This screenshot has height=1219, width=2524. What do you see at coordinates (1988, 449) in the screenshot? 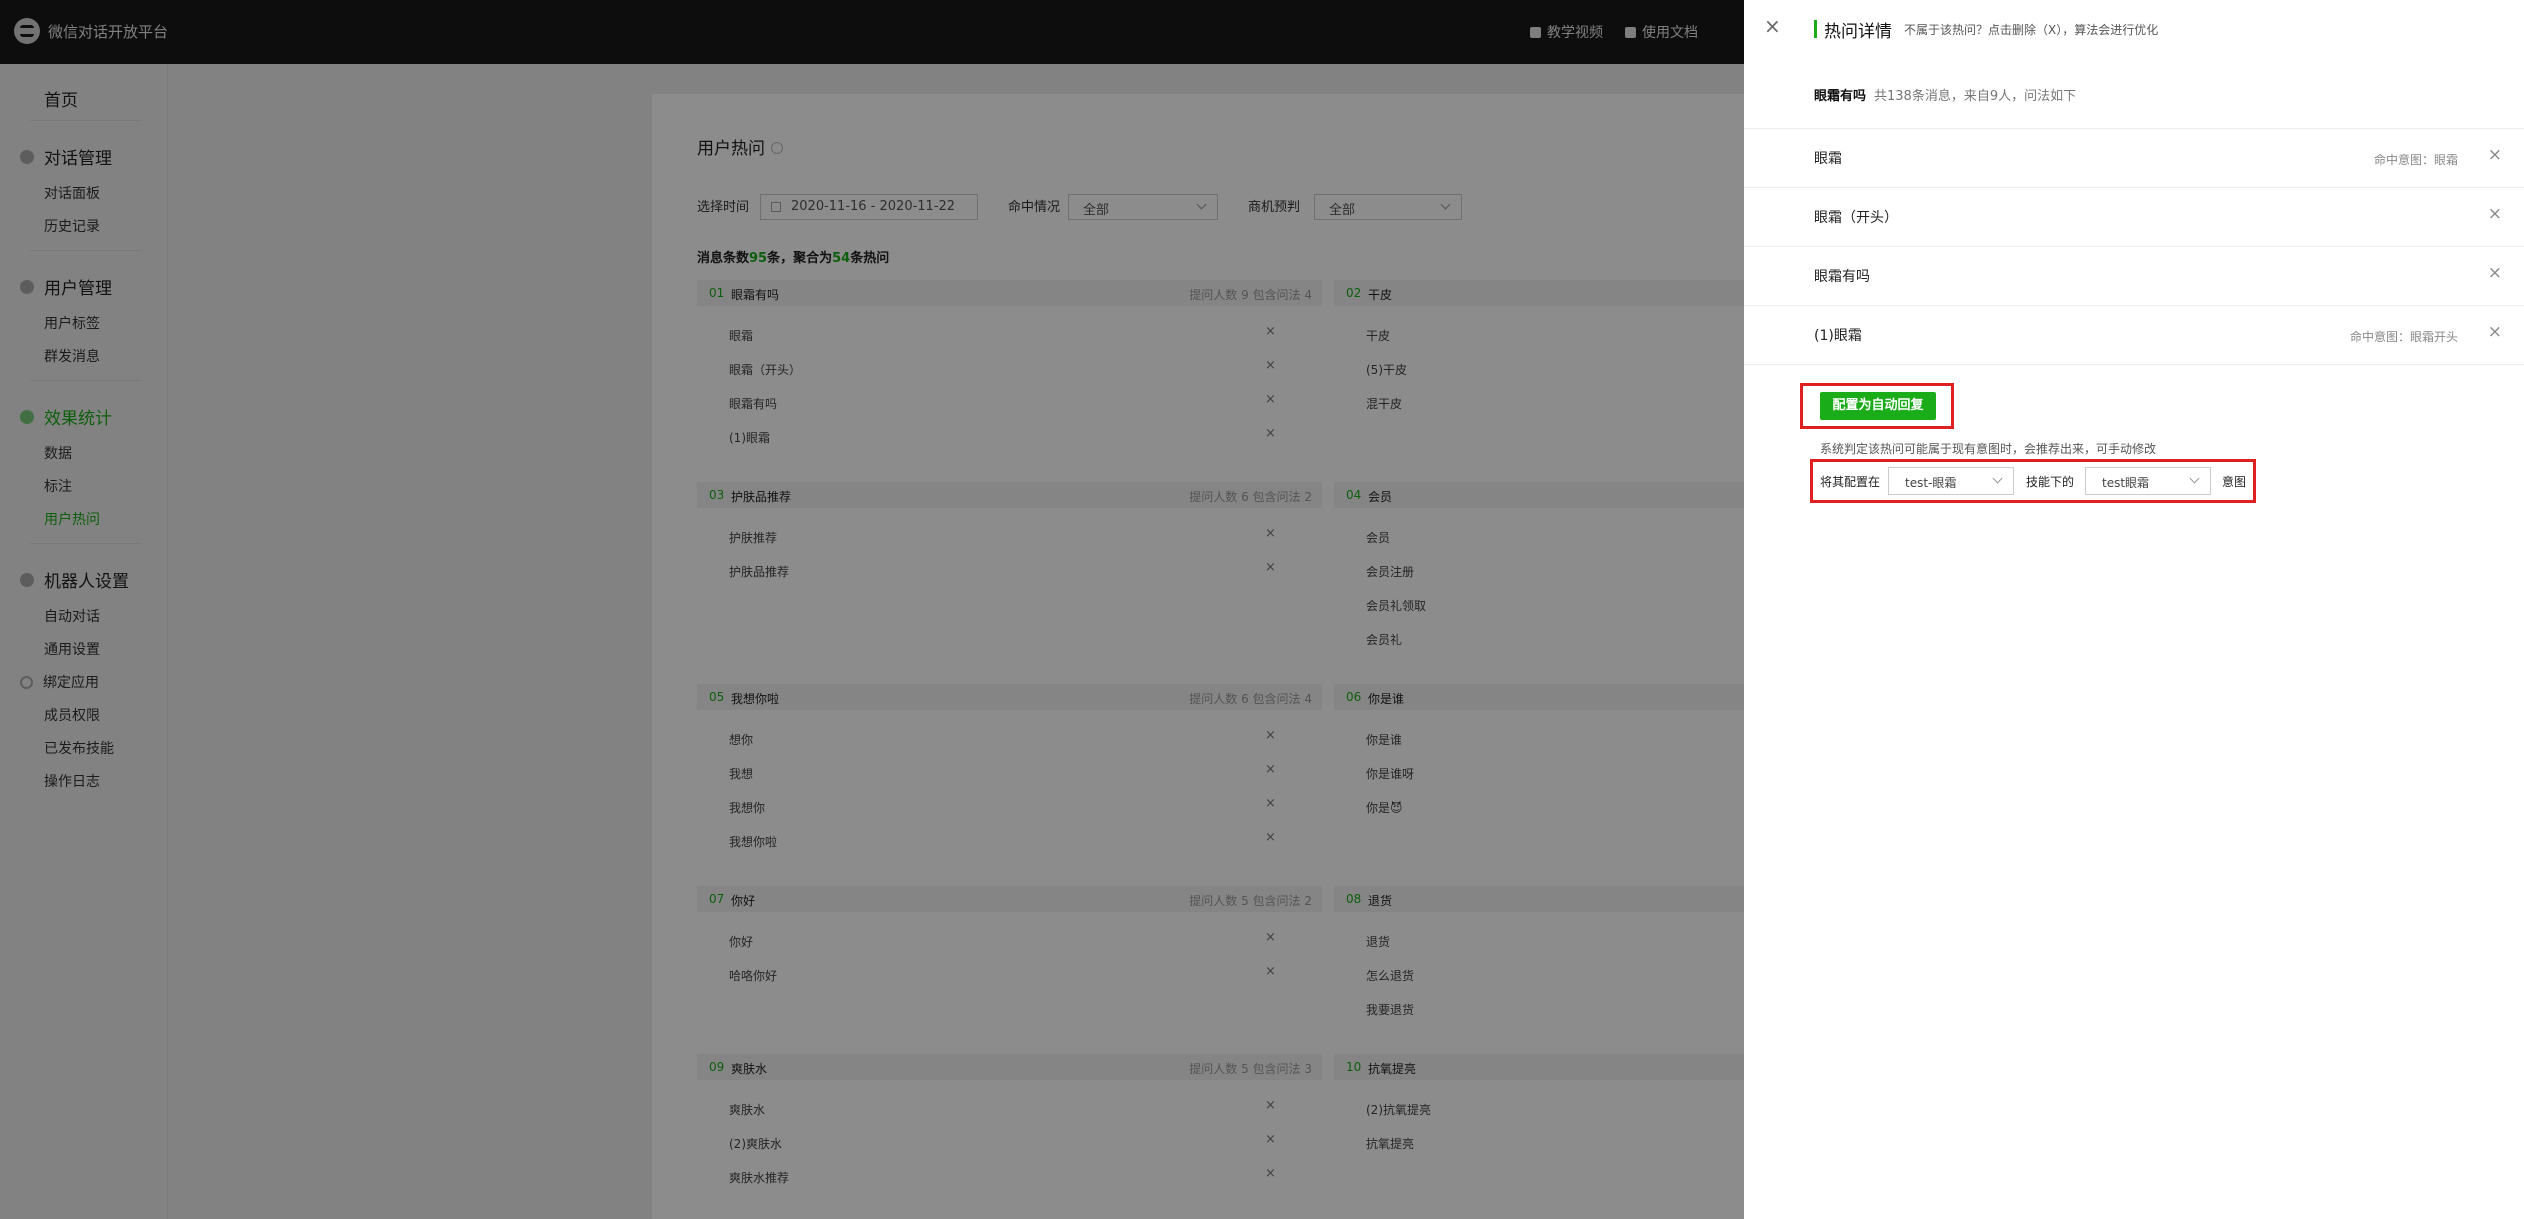
I see `intent-recommend-note: 系统判定该热问可能属于现有意图时，会推荐出来，可手动修改` at bounding box center [1988, 449].